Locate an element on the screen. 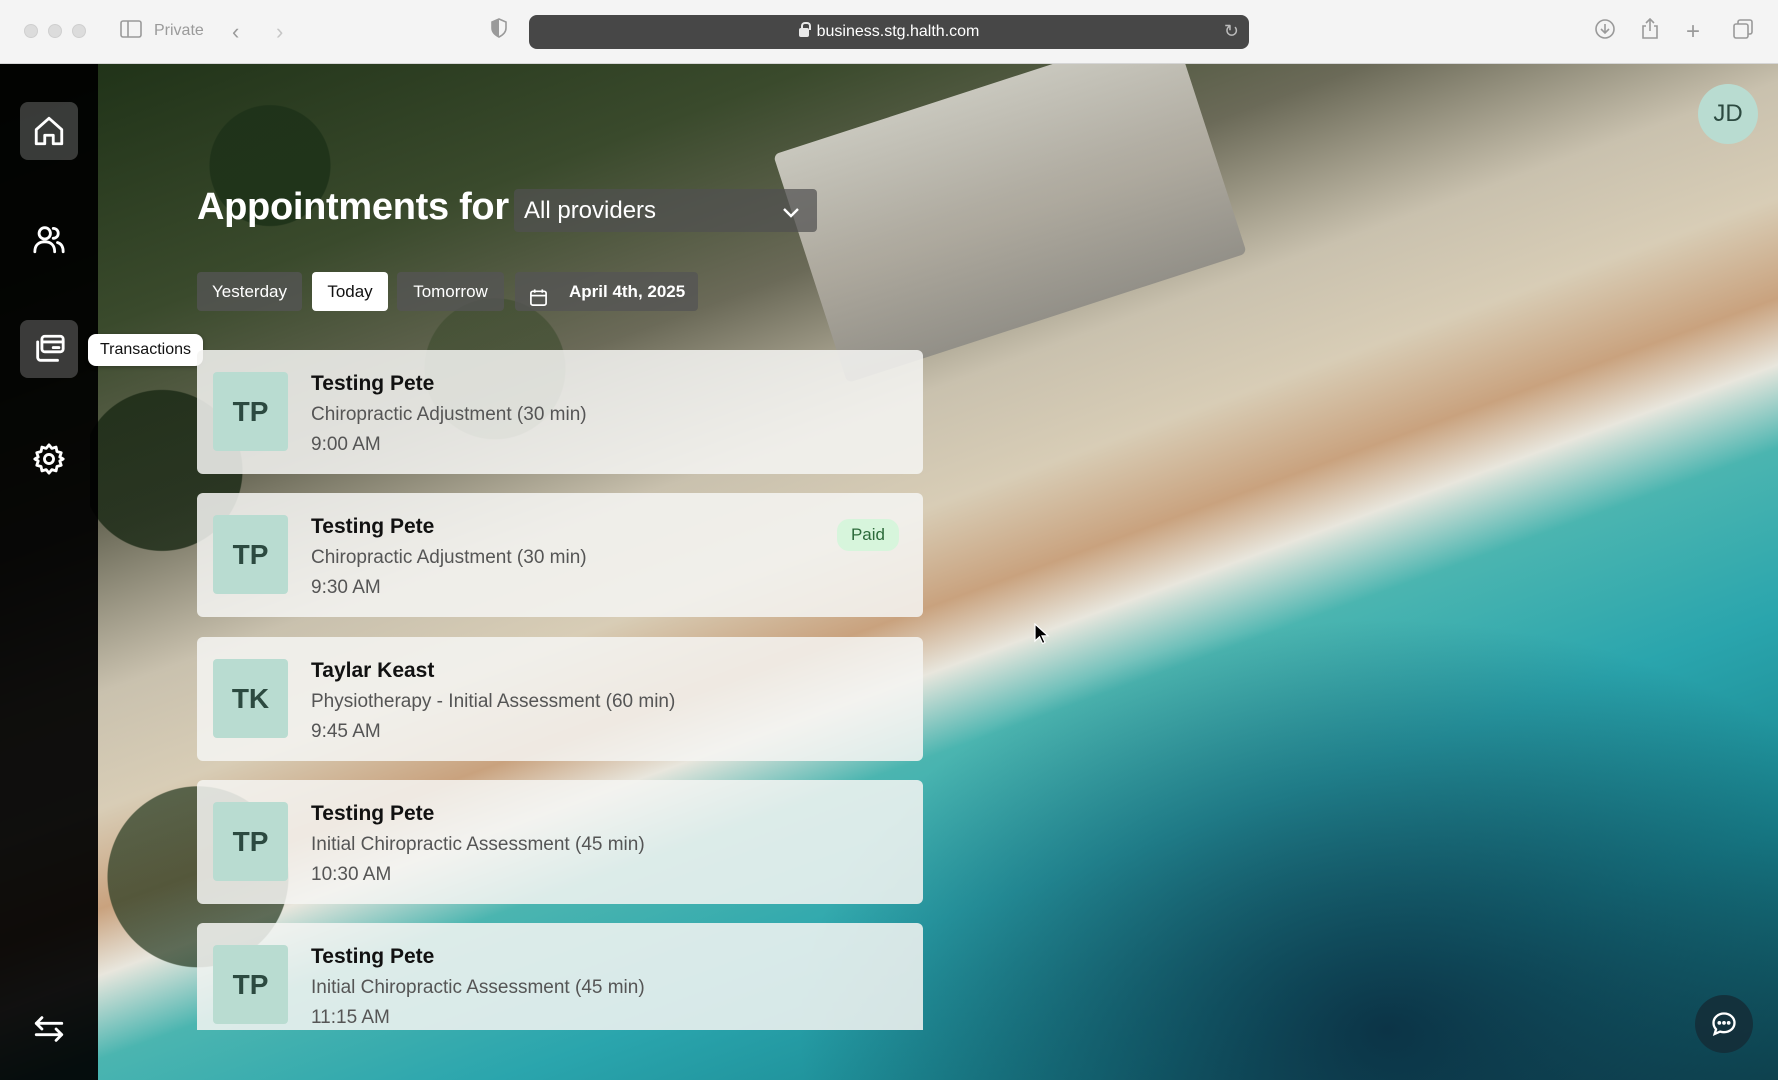 This screenshot has width=1778, height=1080. tabs-overview-icon is located at coordinates (1743, 32).